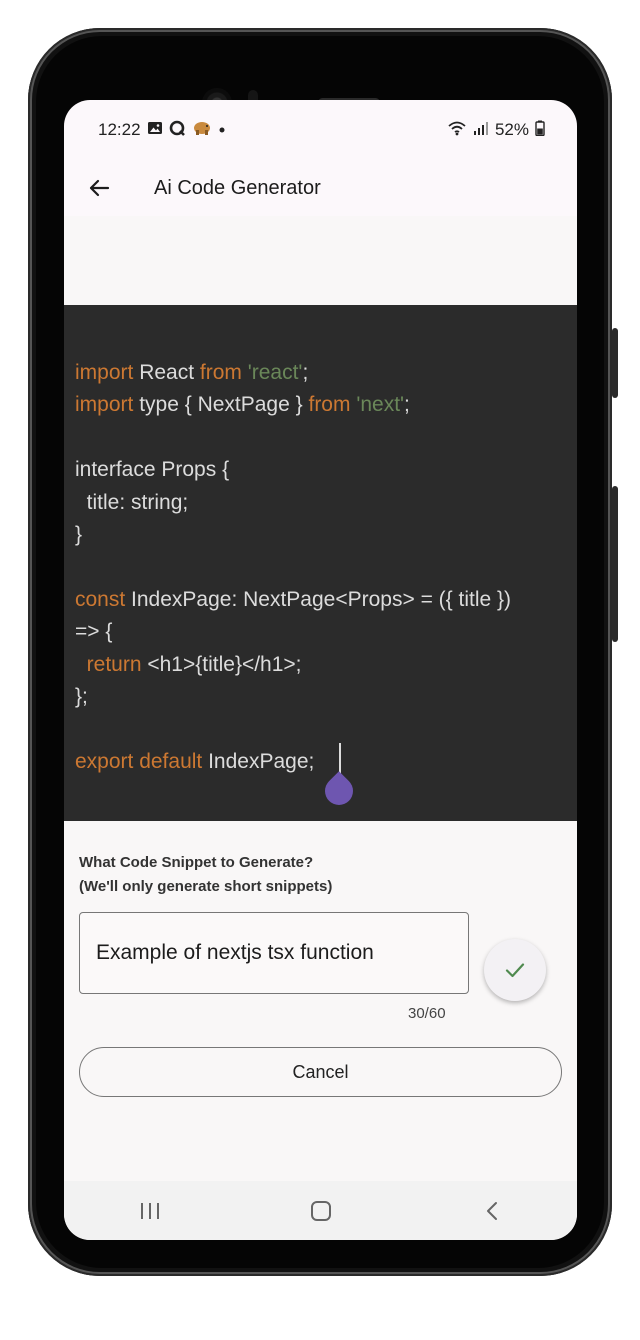 Image resolution: width=640 pixels, height=1340 pixels. I want to click on status-time: 12:22, so click(119, 129).